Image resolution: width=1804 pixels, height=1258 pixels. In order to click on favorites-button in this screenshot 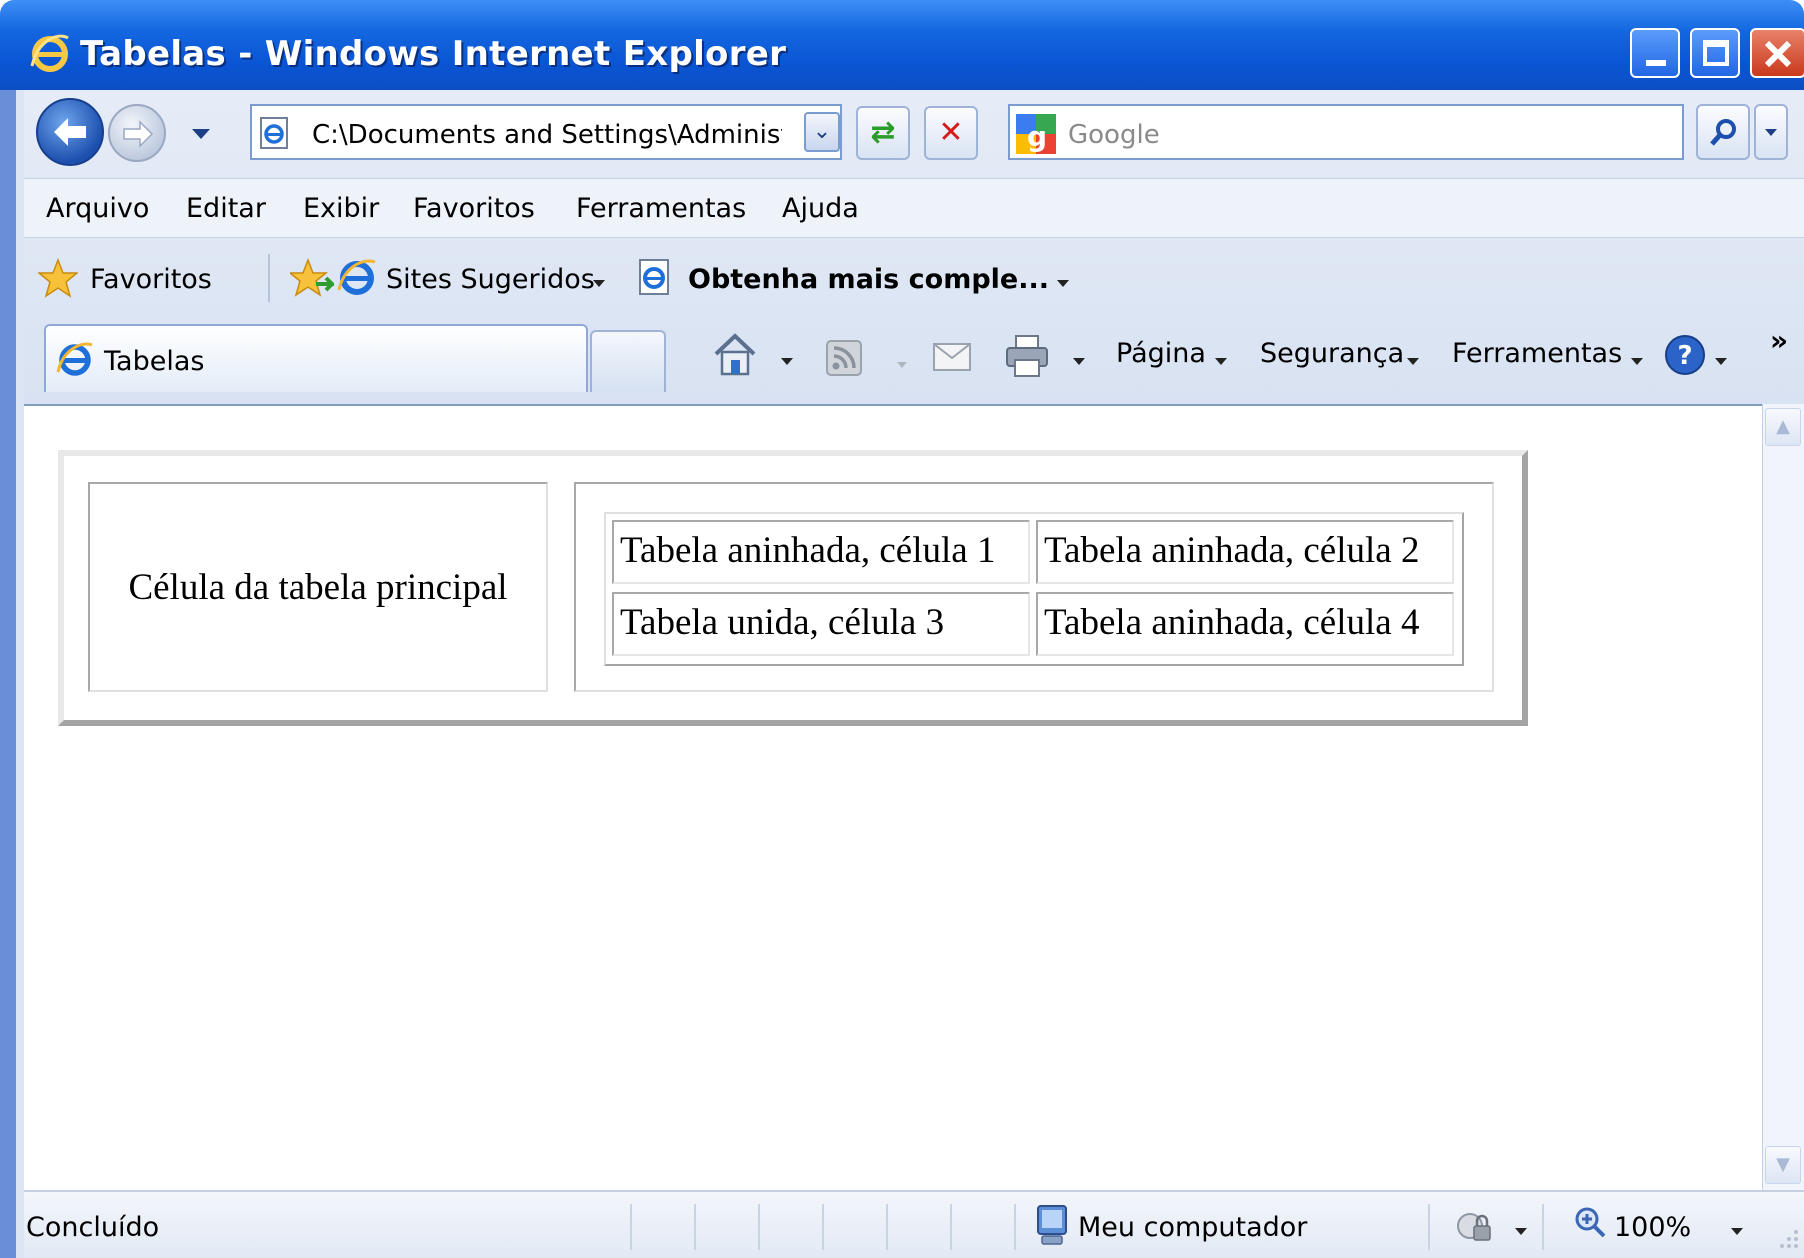, I will do `click(58, 279)`.